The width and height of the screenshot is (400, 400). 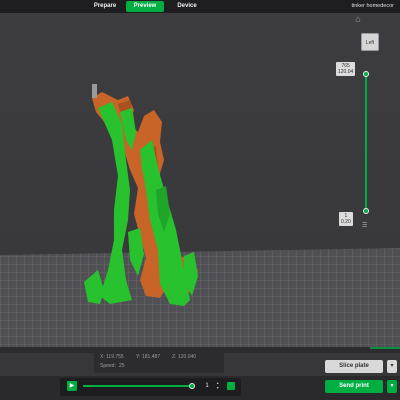 I want to click on layer-top-label: 765 120.04, so click(x=346, y=69).